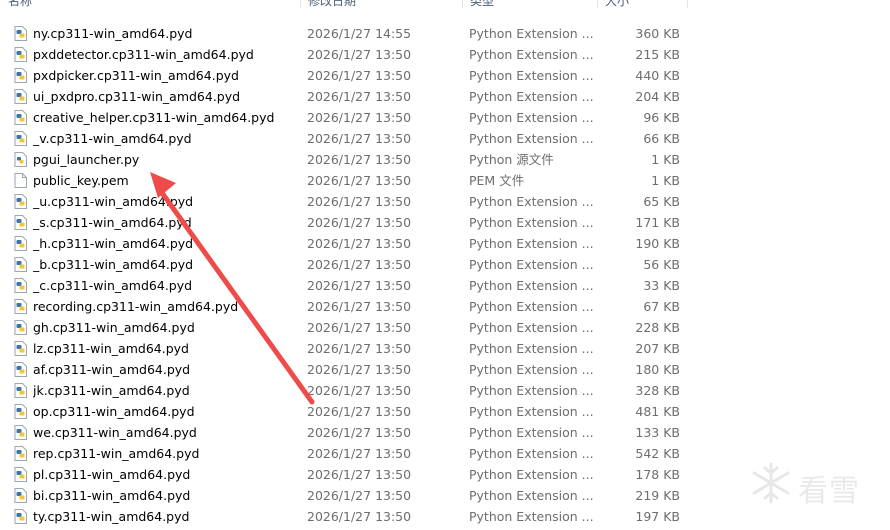 The width and height of the screenshot is (890, 530). What do you see at coordinates (359, 33) in the screenshot?
I see `file-modified-date: 2026/1/27 14:55` at bounding box center [359, 33].